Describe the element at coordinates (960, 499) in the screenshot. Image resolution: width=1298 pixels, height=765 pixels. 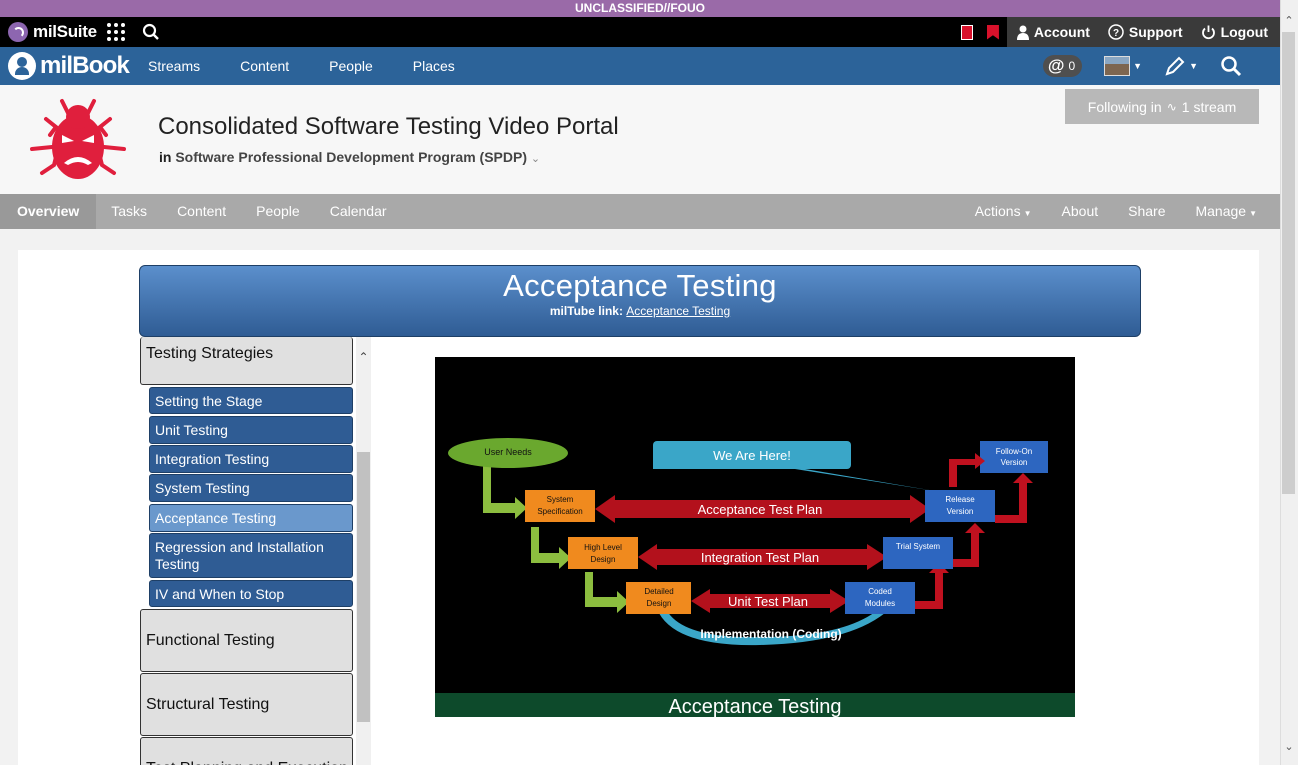
I see `release-label-1: Release` at that location.